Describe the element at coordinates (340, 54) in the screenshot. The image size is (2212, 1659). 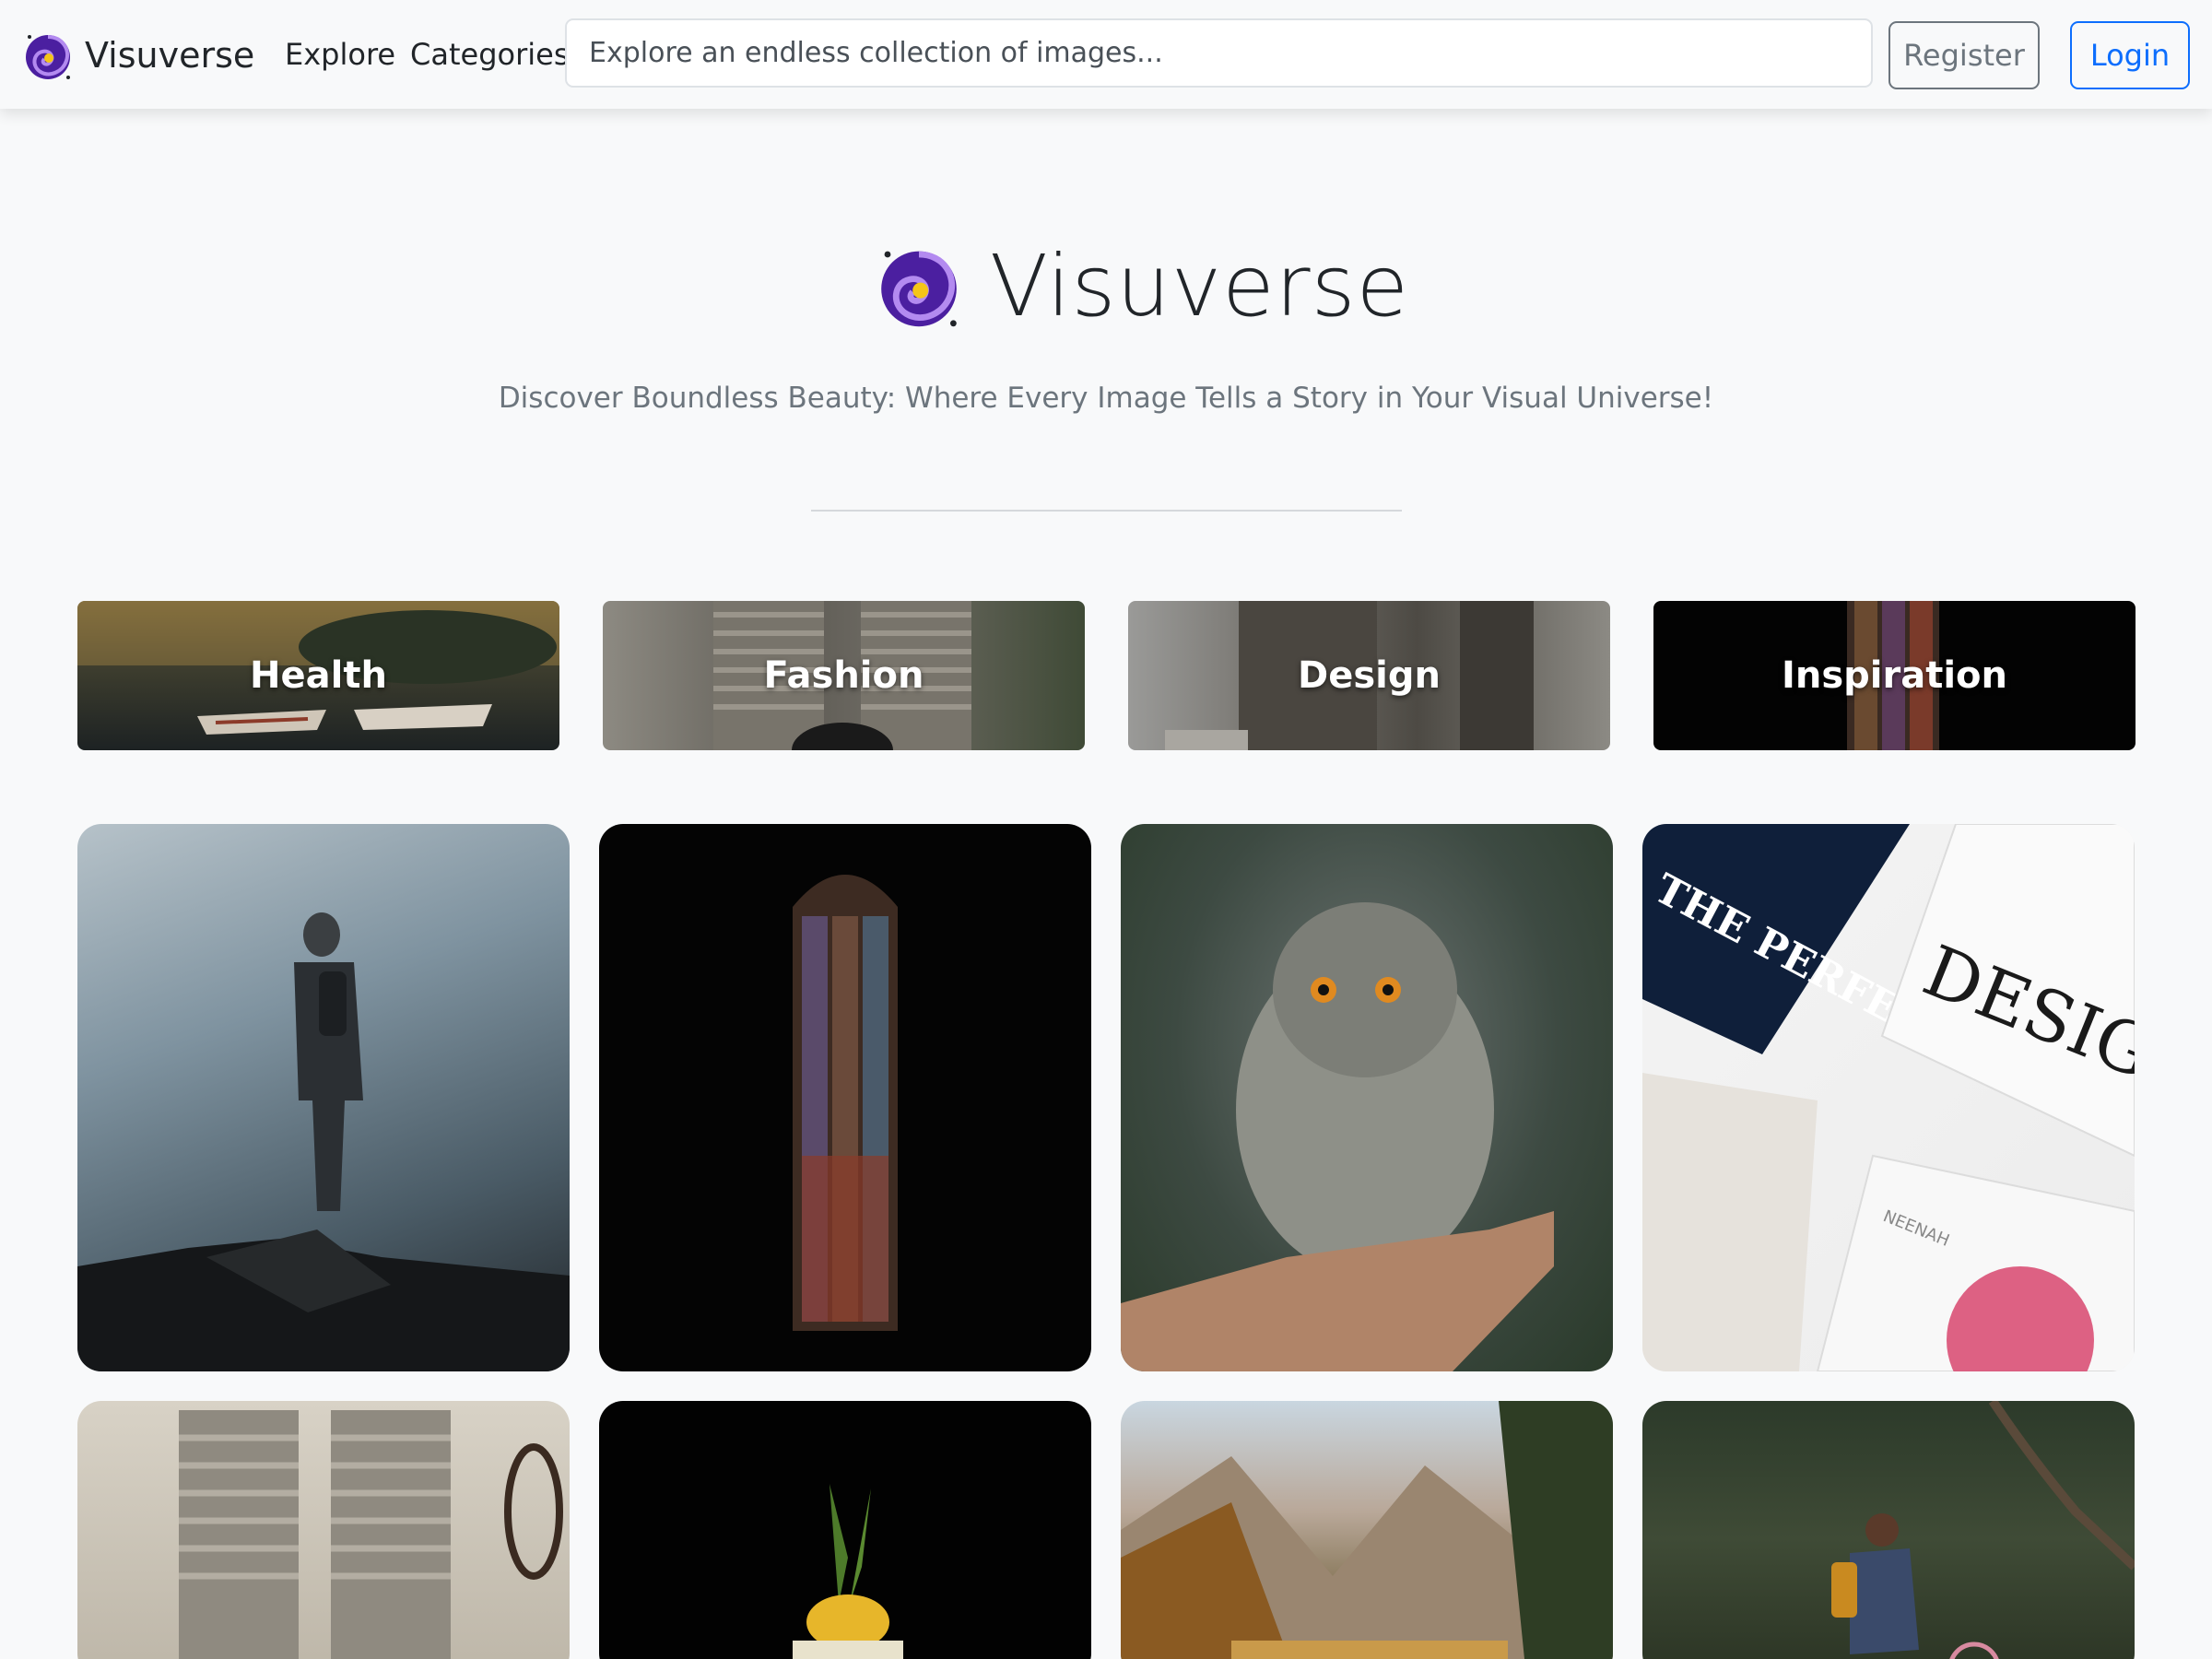
I see `nav-explore: Explore` at that location.